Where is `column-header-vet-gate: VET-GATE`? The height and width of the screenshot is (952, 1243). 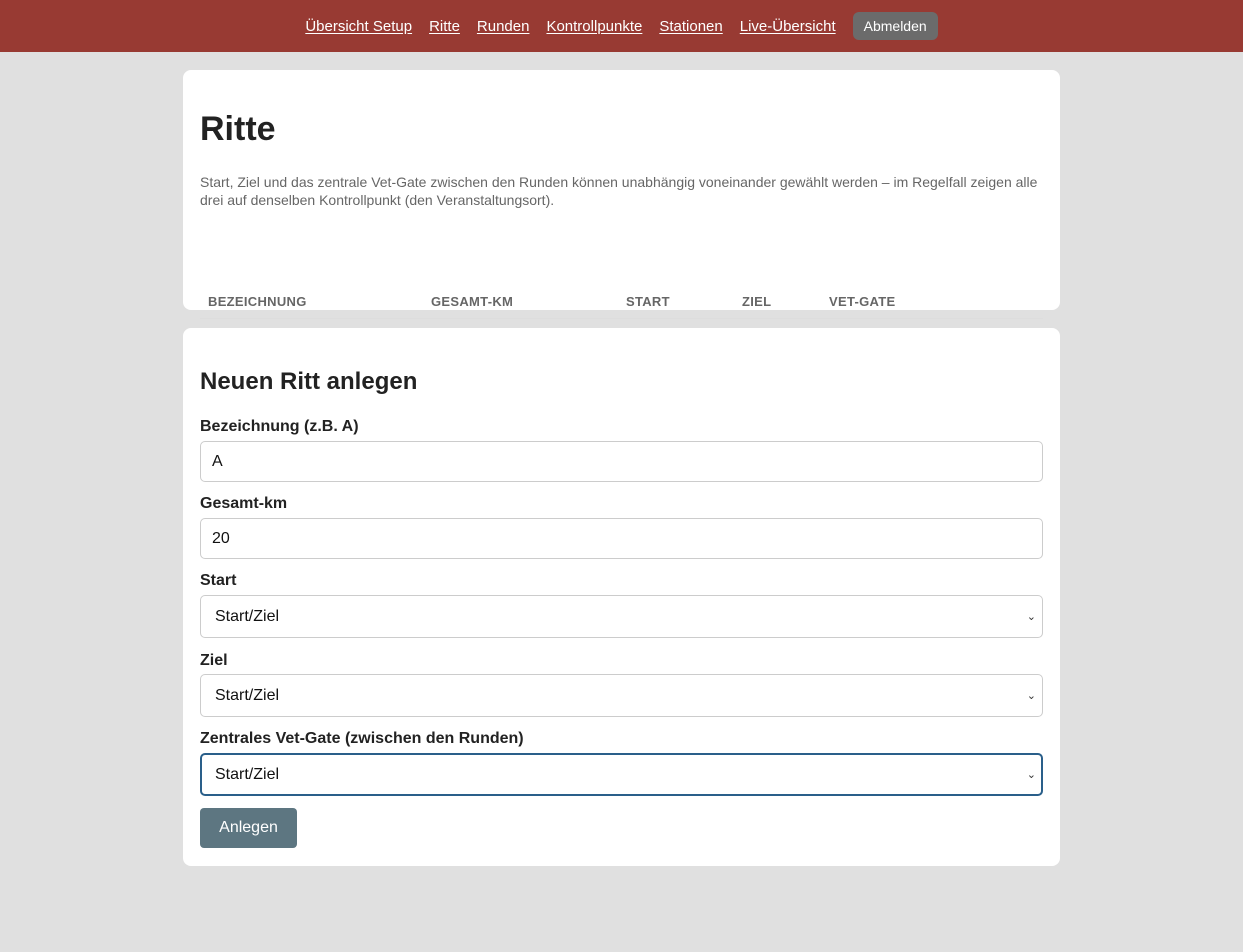 column-header-vet-gate: VET-GATE is located at coordinates (932, 305).